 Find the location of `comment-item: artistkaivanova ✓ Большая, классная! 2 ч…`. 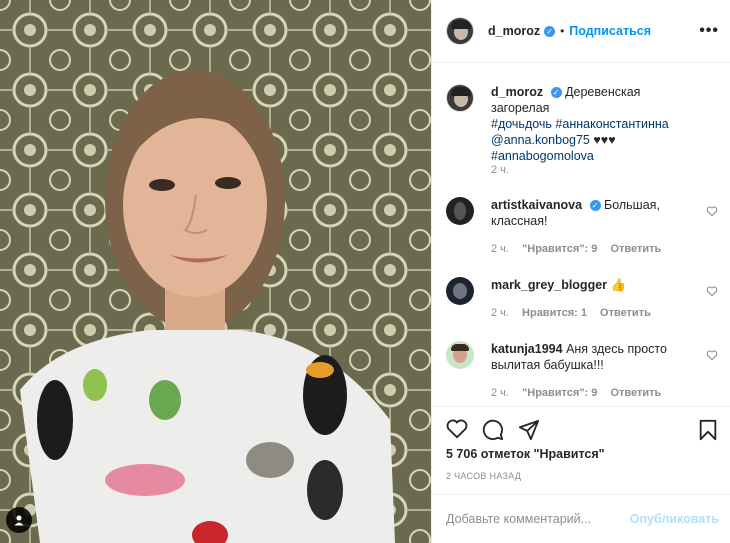

comment-item: artistkaivanova ✓ Большая, классная! 2 ч… is located at coordinates (582, 227).